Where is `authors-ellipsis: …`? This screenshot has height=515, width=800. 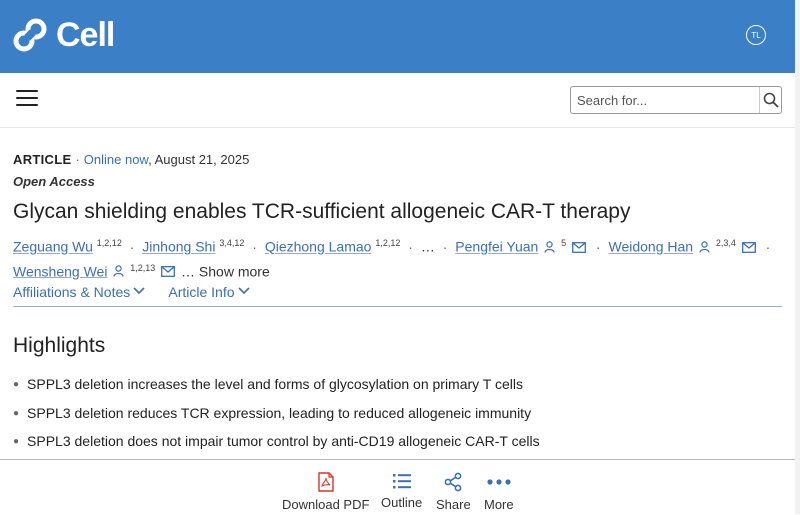
authors-ellipsis: … is located at coordinates (427, 246).